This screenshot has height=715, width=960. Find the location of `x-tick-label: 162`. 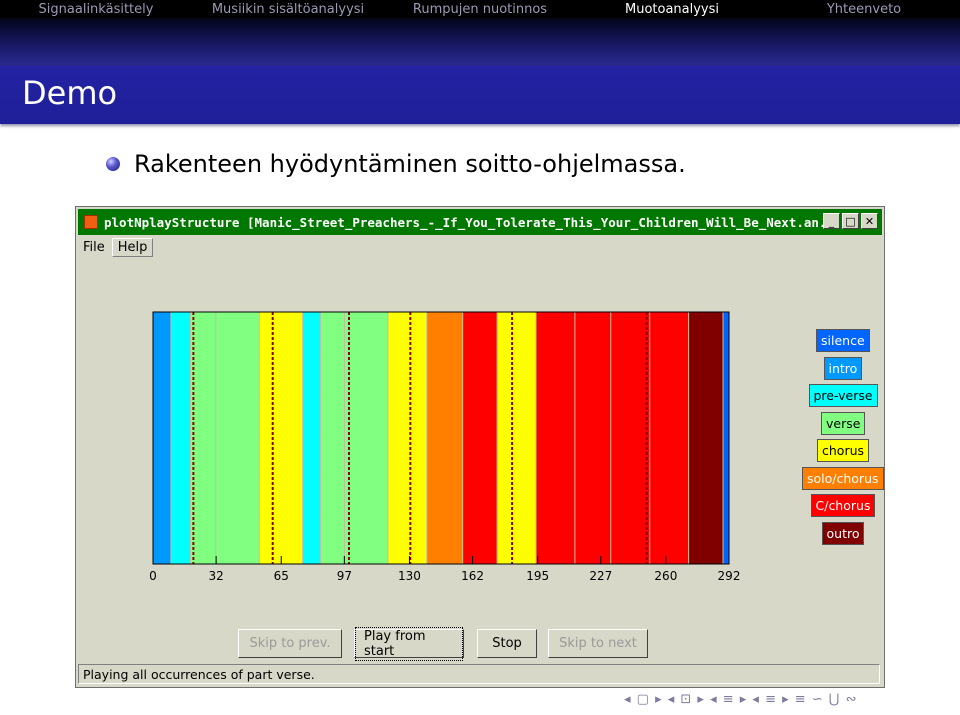

x-tick-label: 162 is located at coordinates (472, 576).